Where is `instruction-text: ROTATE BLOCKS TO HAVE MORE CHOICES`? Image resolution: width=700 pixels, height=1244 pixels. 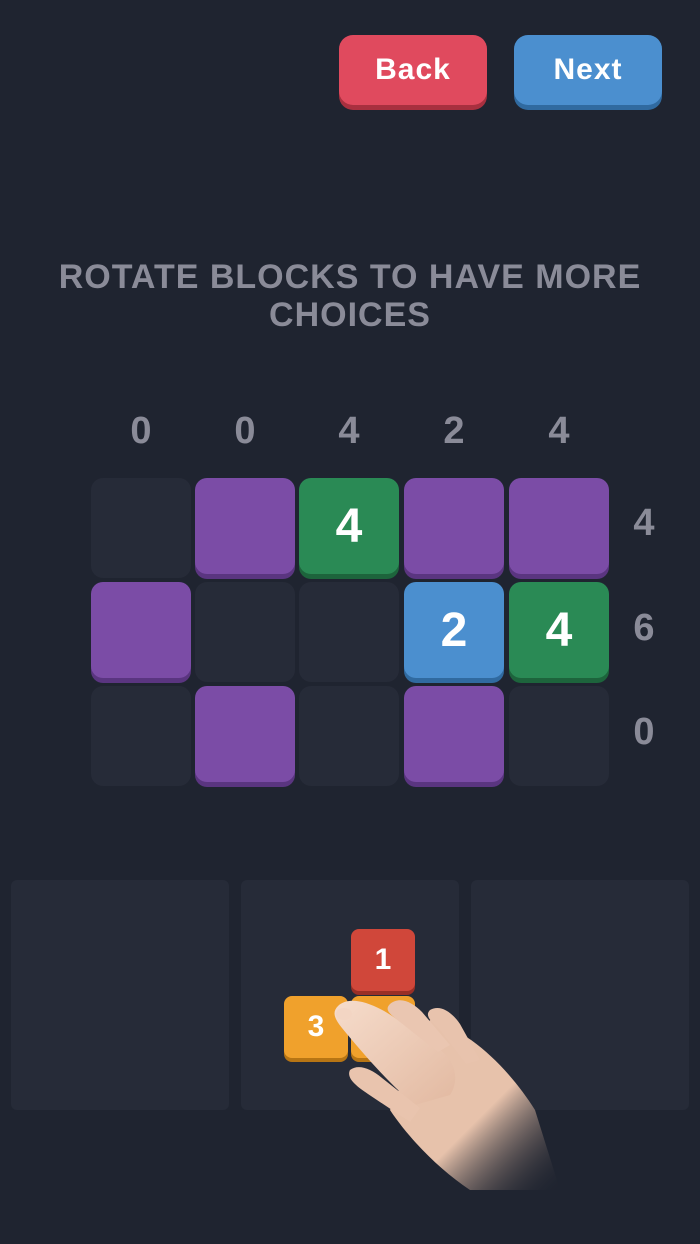
instruction-text: ROTATE BLOCKS TO HAVE MORE CHOICES is located at coordinates (350, 296).